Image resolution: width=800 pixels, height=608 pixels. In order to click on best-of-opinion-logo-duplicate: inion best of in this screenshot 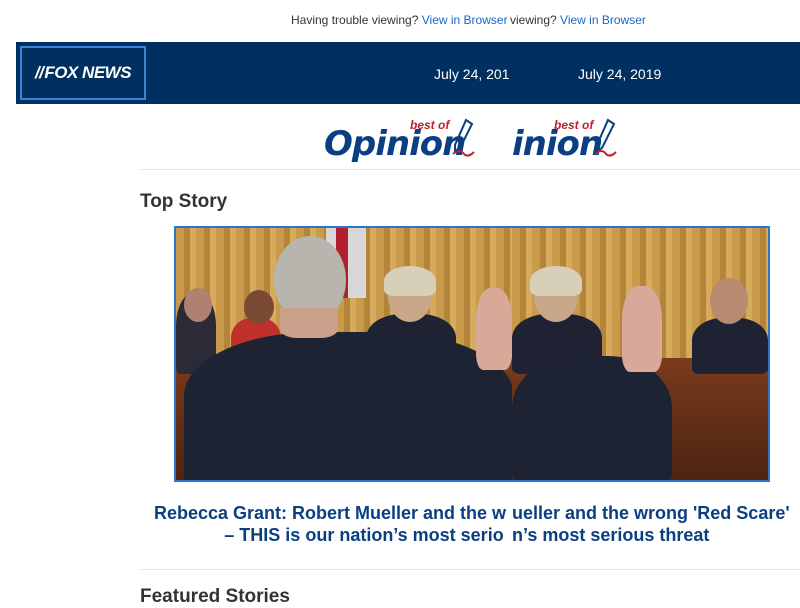, I will do `click(567, 141)`.